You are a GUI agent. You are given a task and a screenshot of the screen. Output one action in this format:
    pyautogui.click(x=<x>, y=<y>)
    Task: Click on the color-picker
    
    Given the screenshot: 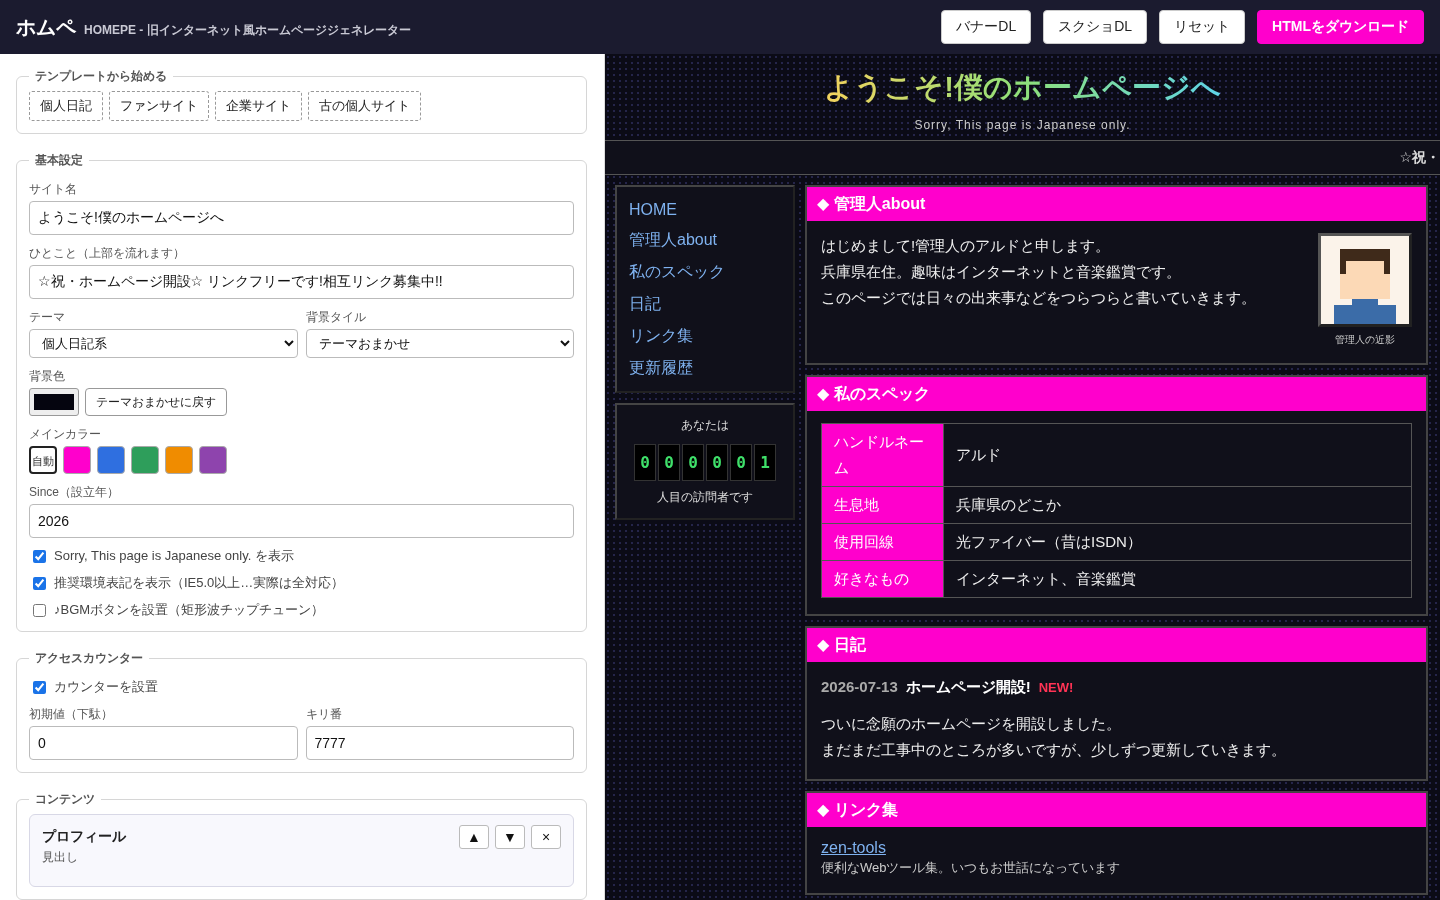 What is the action you would take?
    pyautogui.click(x=54, y=402)
    